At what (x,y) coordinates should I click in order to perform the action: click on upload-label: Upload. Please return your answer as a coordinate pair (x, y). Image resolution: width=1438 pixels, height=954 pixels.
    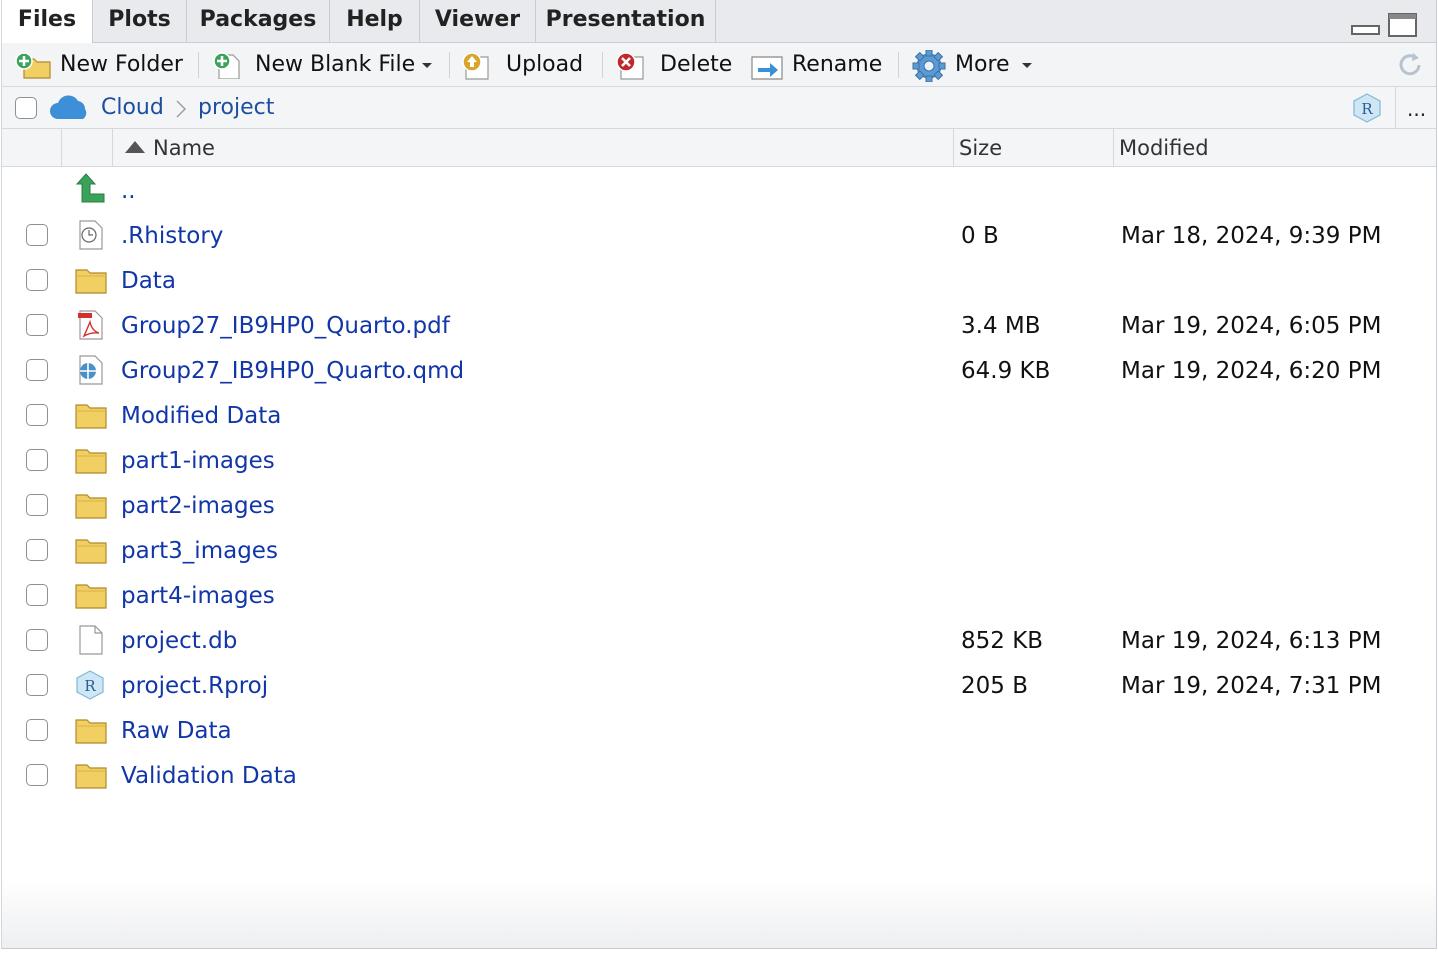
    Looking at the image, I should click on (545, 64).